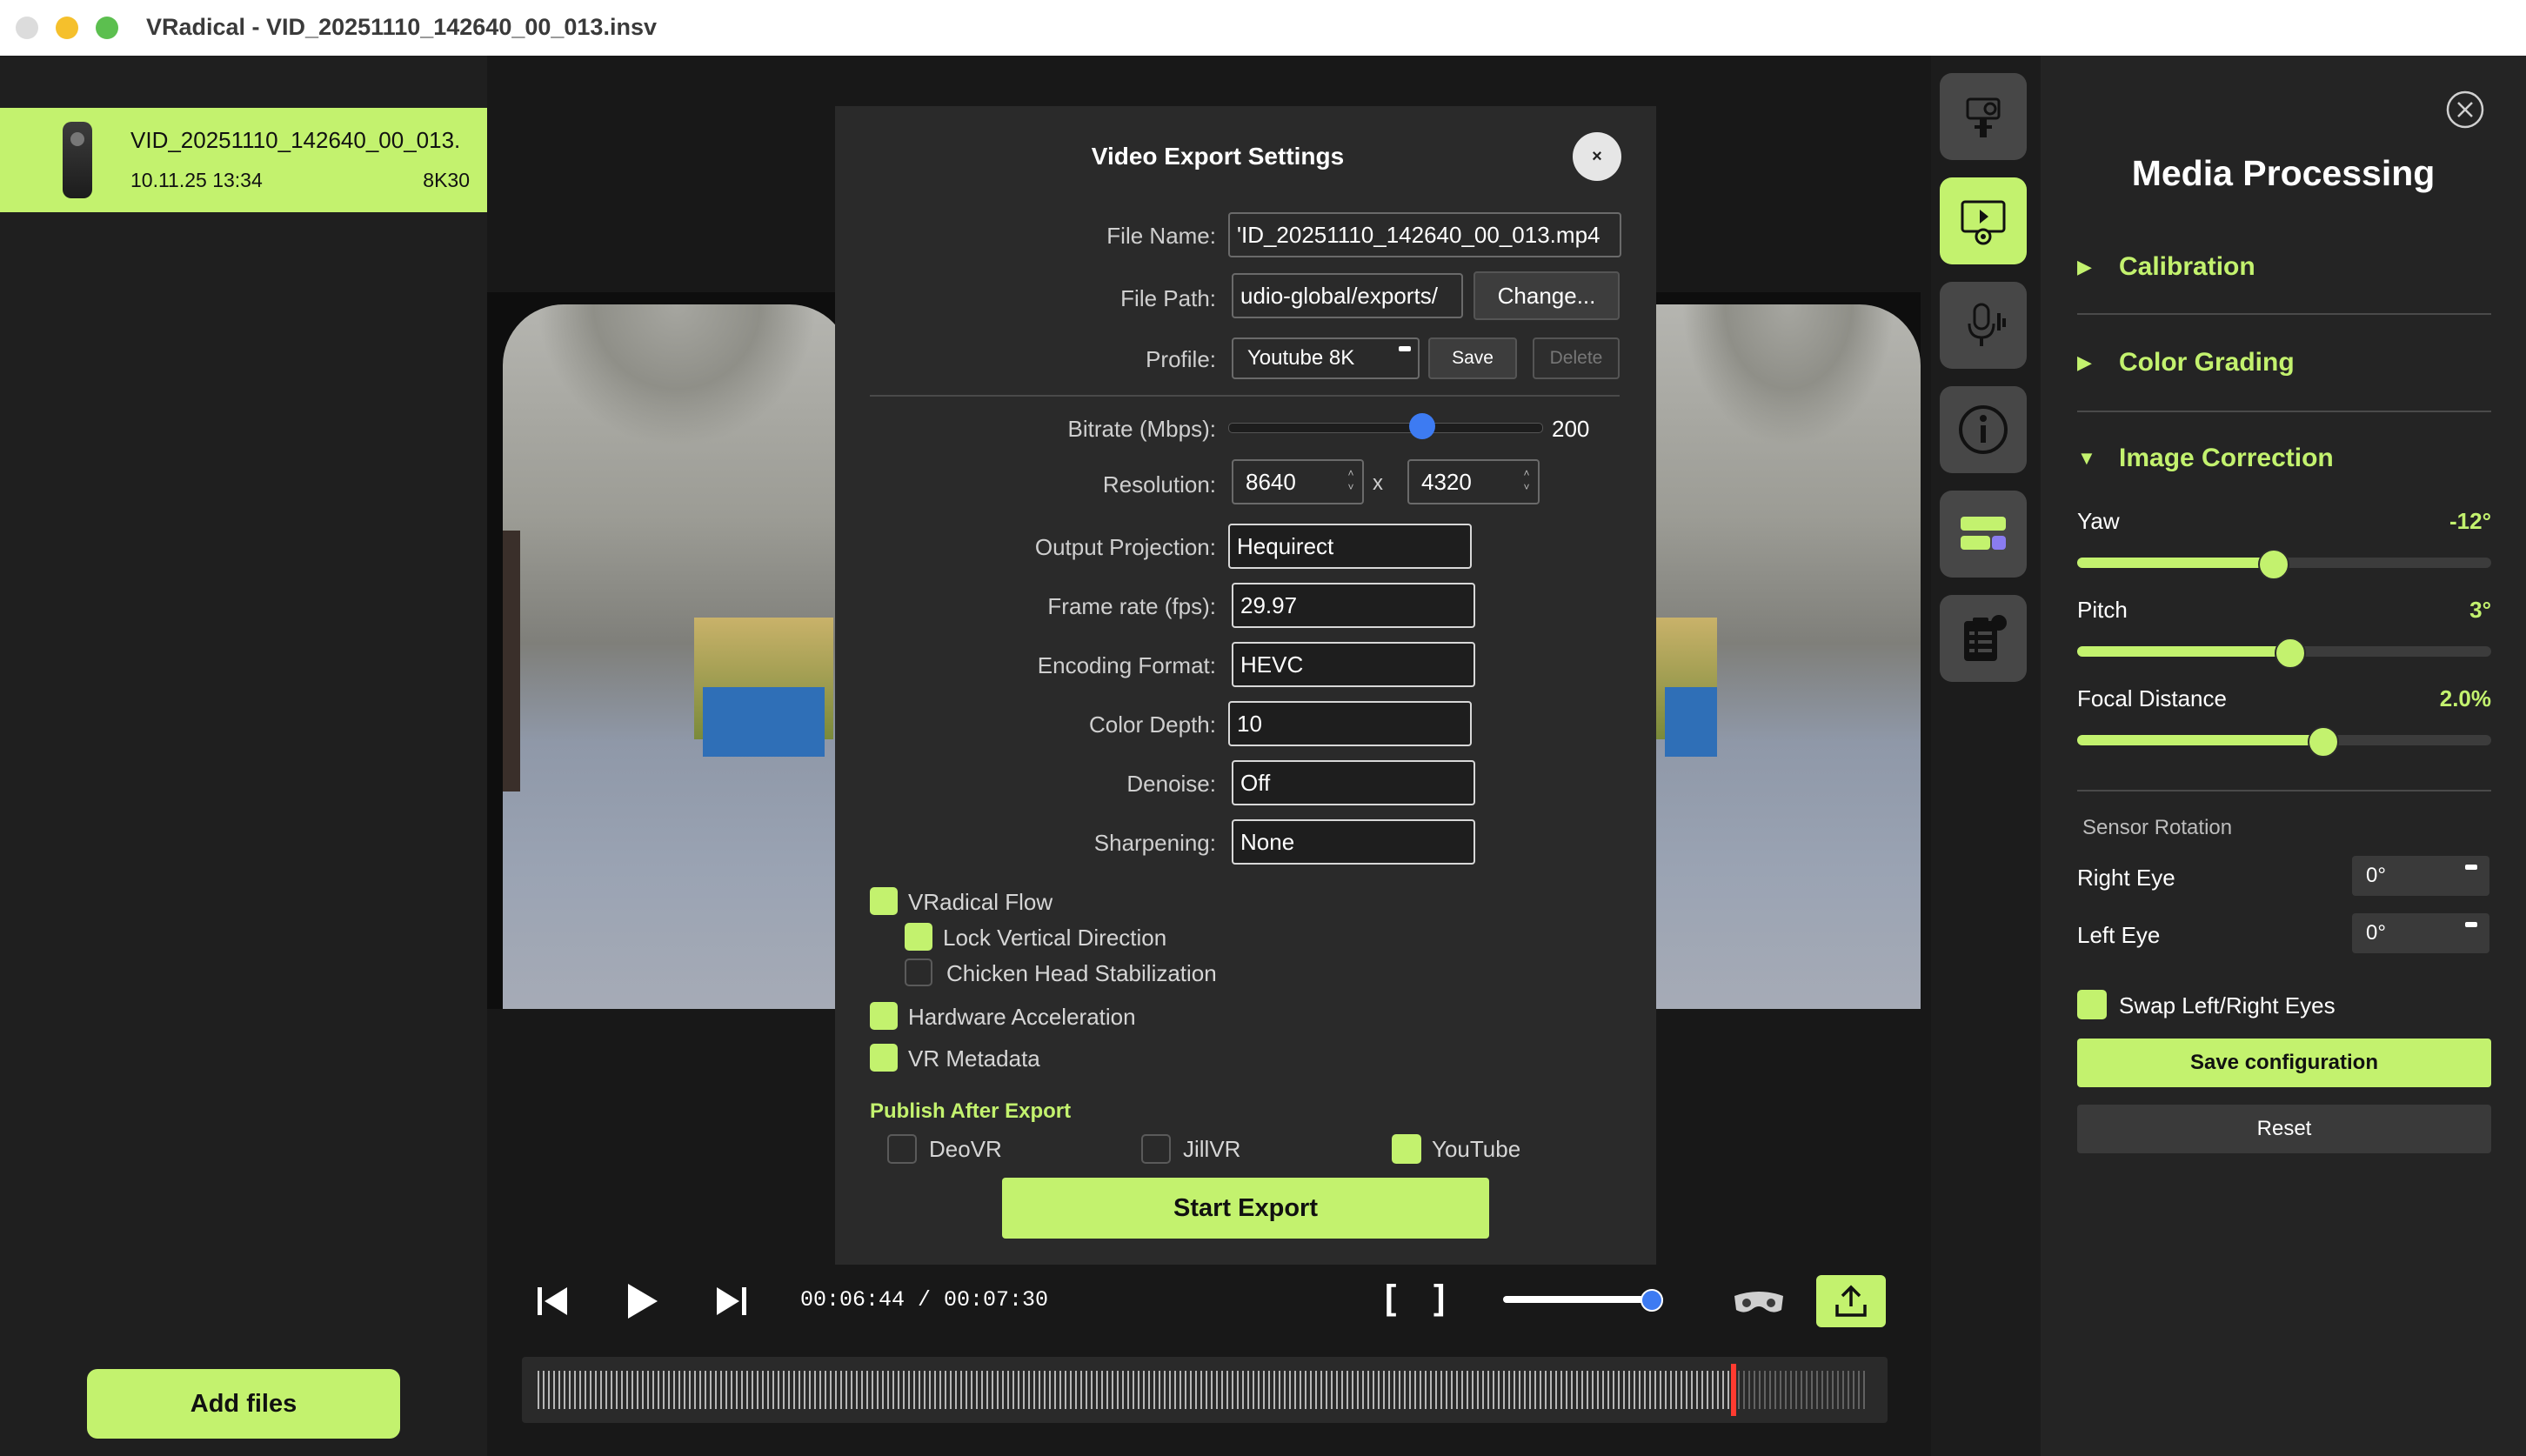 The height and width of the screenshot is (1456, 2526). Describe the element at coordinates (2420, 876) in the screenshot. I see `right-eye-rotation-select: 0°` at that location.